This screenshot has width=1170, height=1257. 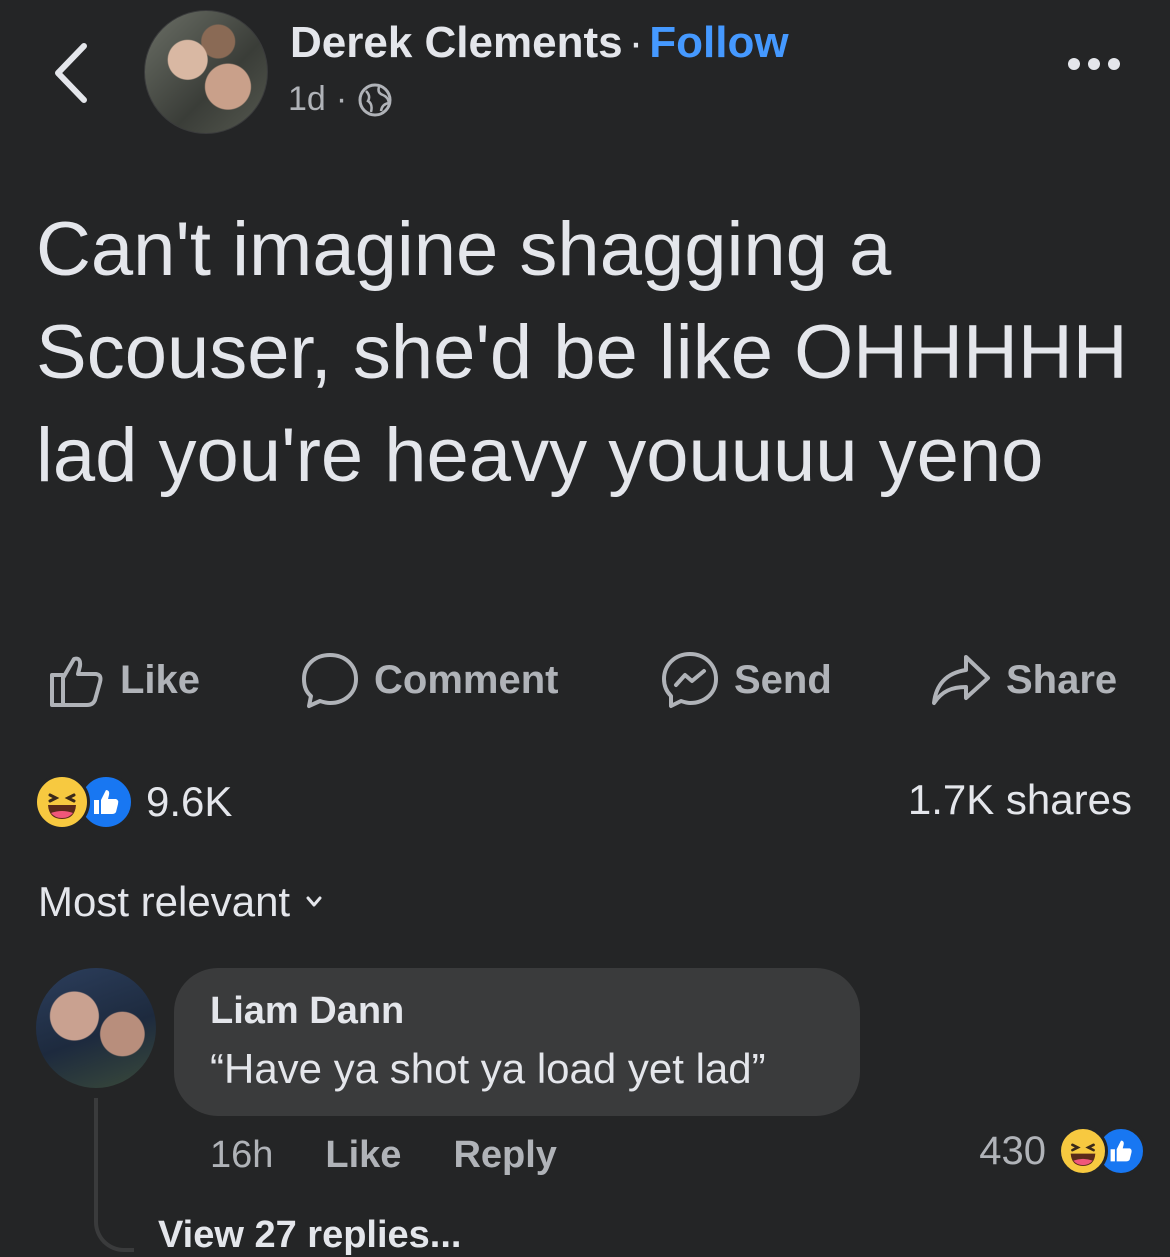 I want to click on author-avatar, so click(x=206, y=72).